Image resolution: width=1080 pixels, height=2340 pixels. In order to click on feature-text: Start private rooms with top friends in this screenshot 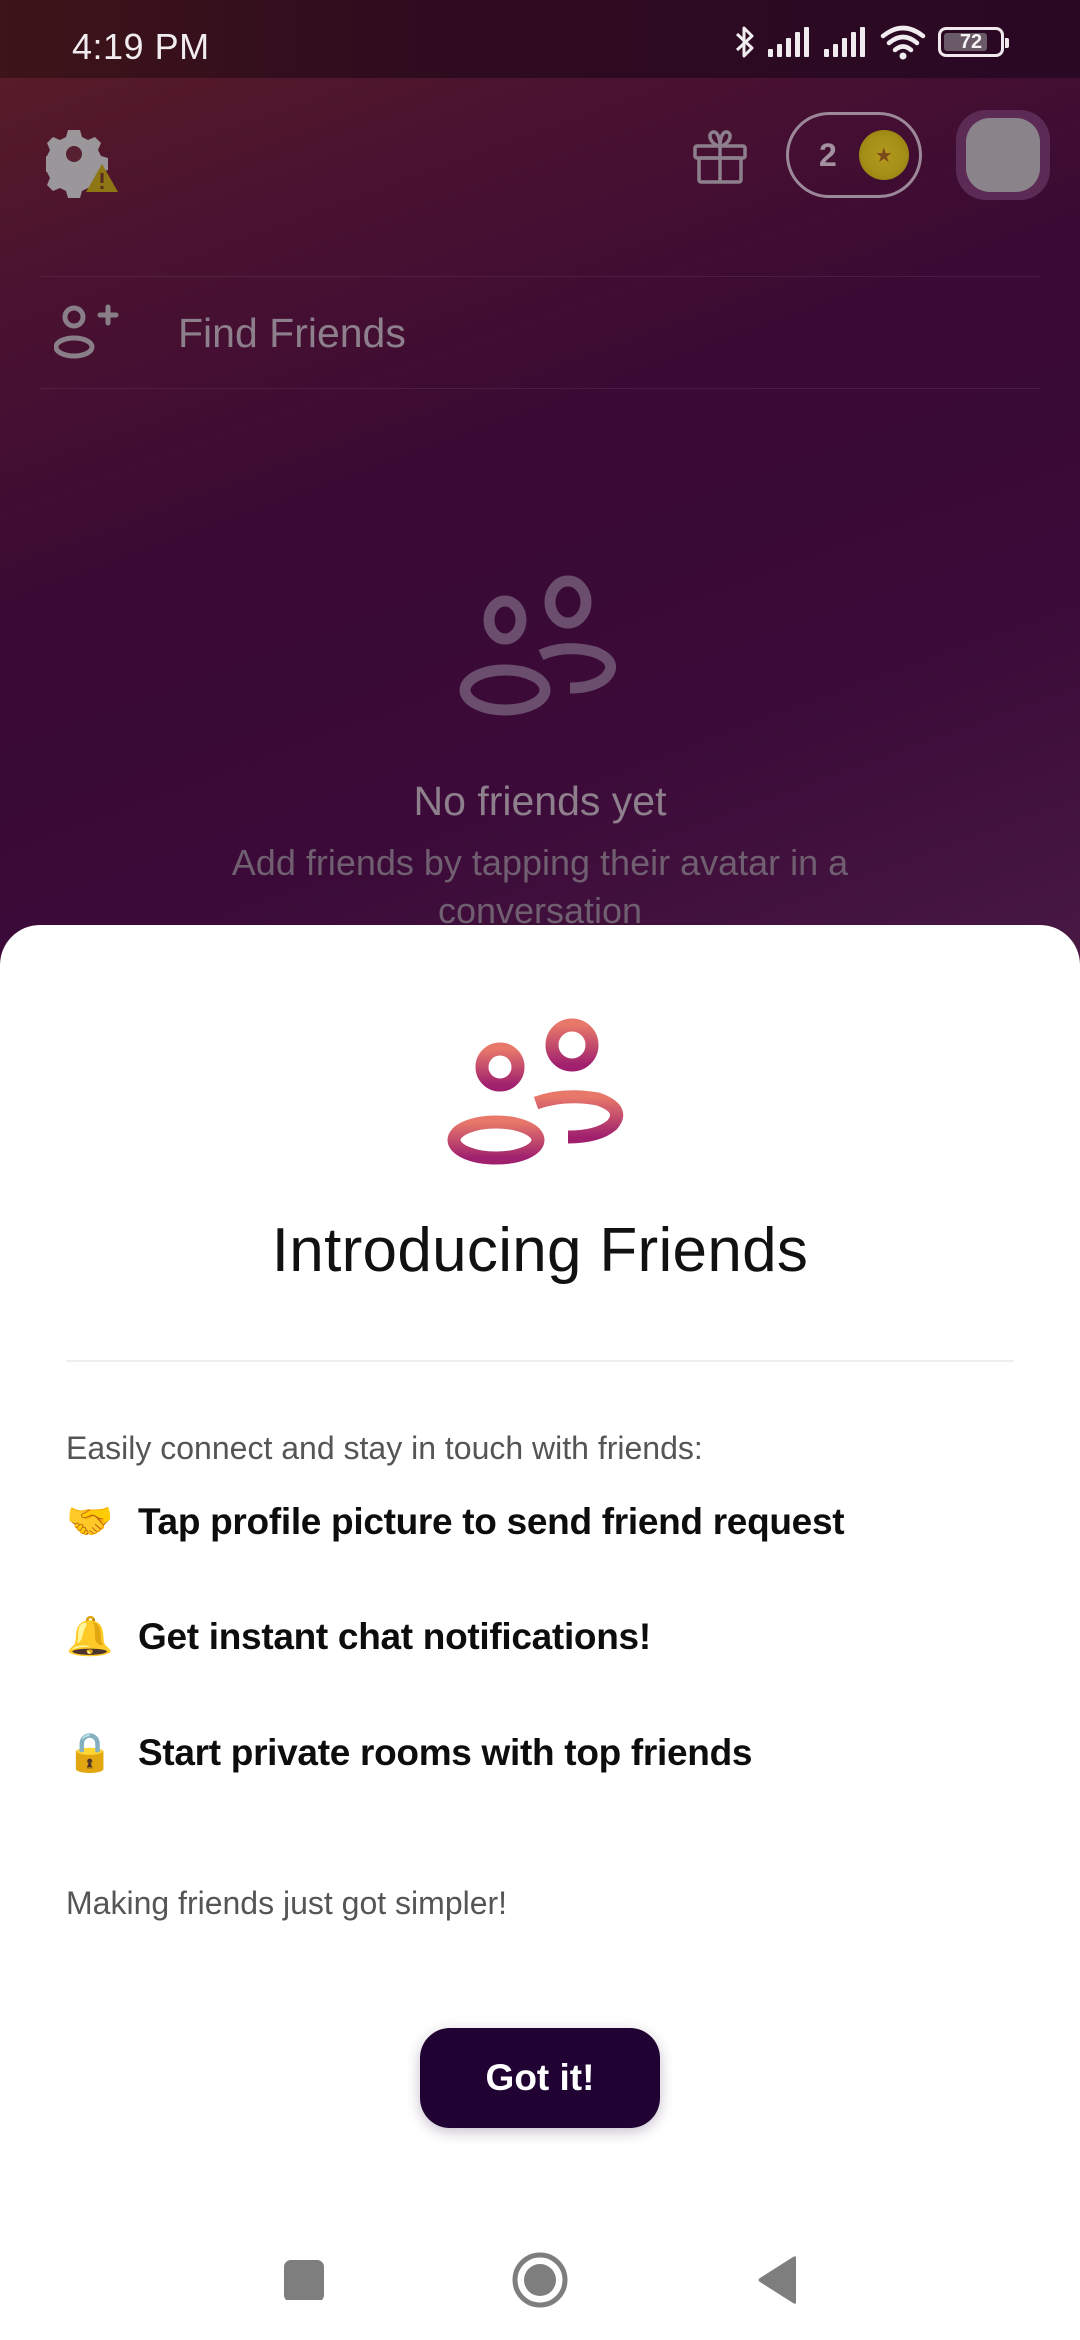, I will do `click(445, 1752)`.